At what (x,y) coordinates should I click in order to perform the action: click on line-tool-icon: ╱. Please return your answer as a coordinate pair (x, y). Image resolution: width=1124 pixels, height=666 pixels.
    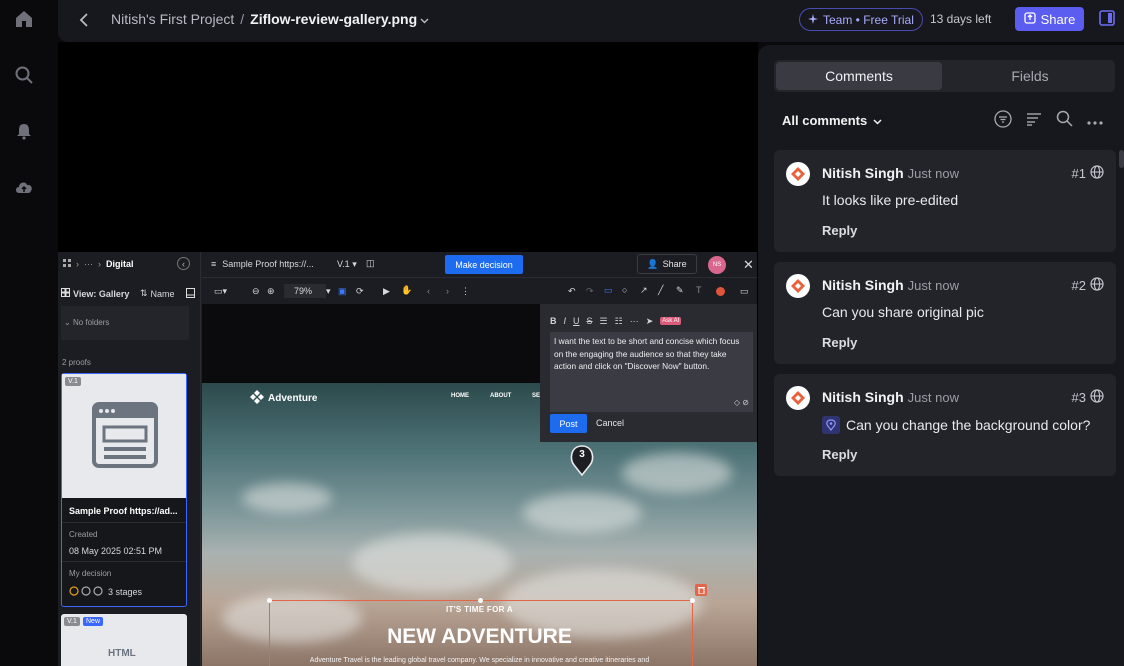
    Looking at the image, I should click on (660, 290).